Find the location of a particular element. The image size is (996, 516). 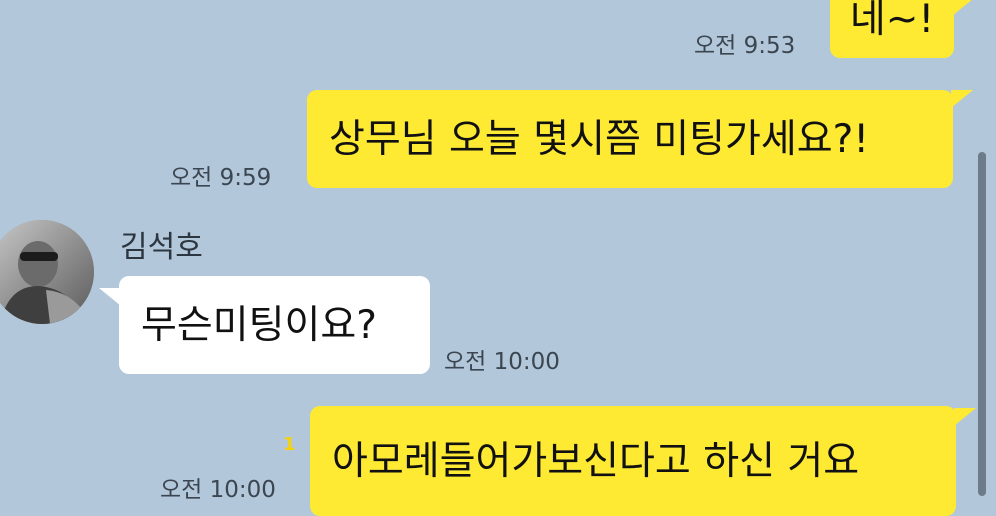

message-text: 무슨미팅이요? is located at coordinates (259, 325).